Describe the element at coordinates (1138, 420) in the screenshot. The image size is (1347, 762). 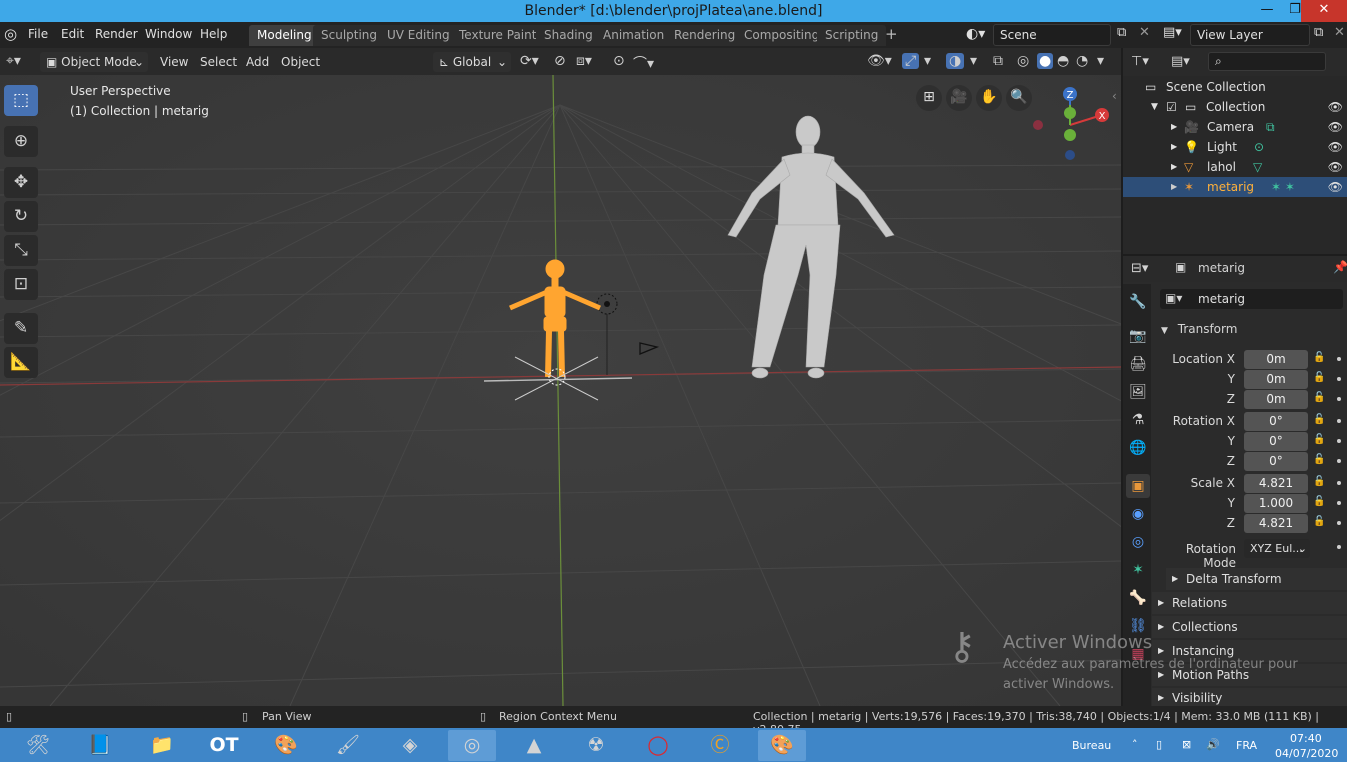
I see `scene-properties-icon: ⚗` at that location.